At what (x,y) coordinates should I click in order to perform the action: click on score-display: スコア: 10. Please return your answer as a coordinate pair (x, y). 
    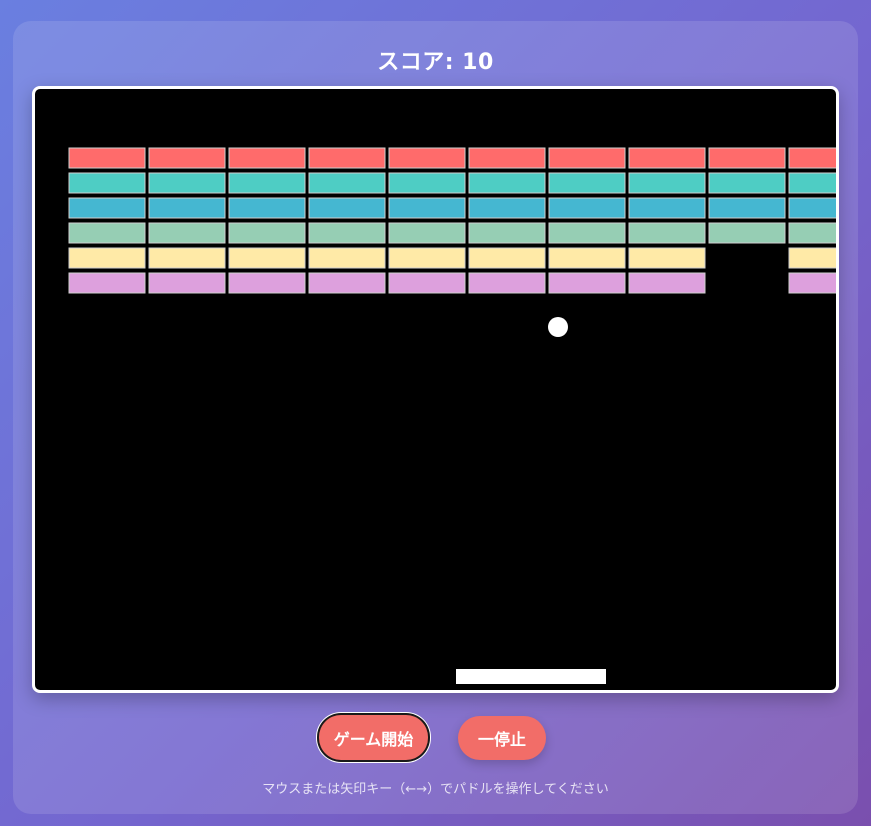
    Looking at the image, I should click on (435, 62).